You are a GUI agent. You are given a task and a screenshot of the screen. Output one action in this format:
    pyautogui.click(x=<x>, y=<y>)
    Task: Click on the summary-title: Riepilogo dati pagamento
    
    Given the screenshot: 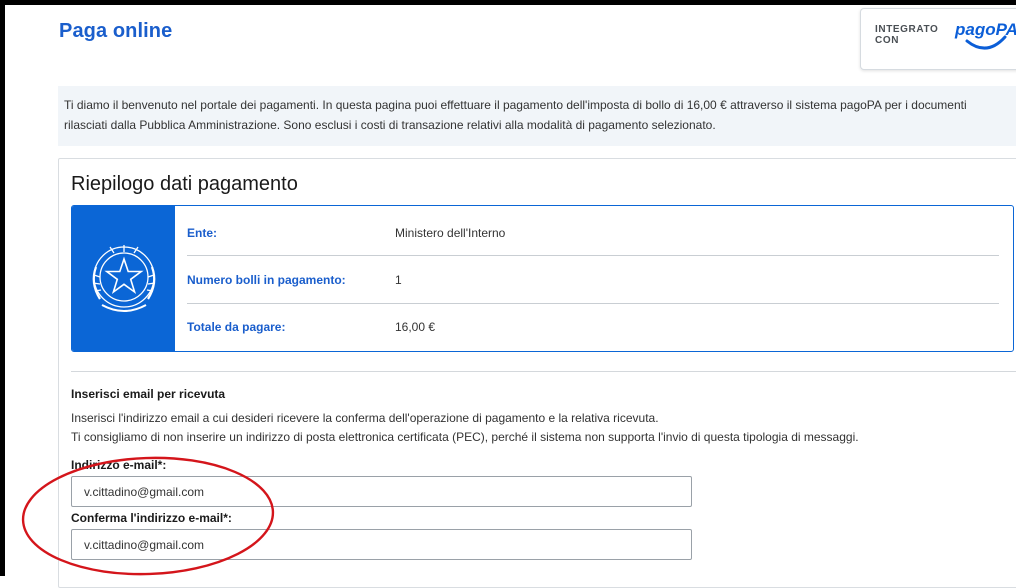 What is the action you would take?
    pyautogui.click(x=184, y=184)
    